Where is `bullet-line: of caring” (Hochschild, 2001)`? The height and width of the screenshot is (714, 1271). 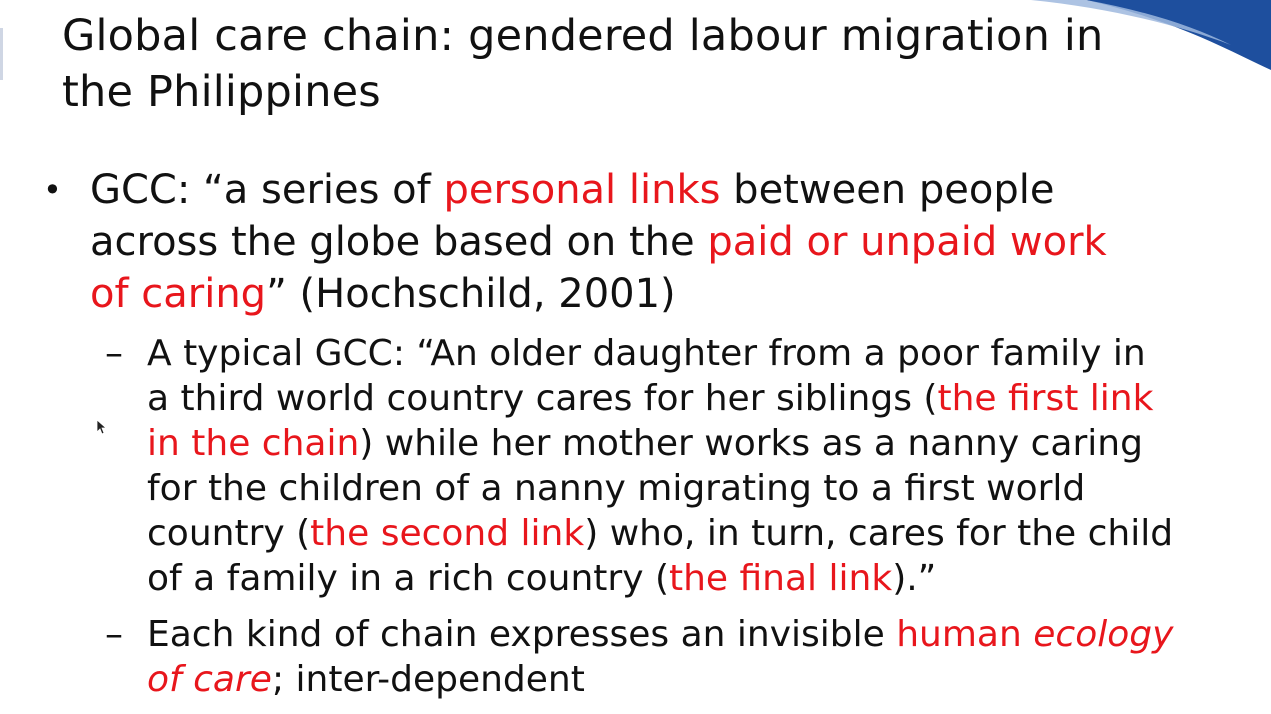
bullet-line: of caring” (Hochschild, 2001) is located at coordinates (670, 294).